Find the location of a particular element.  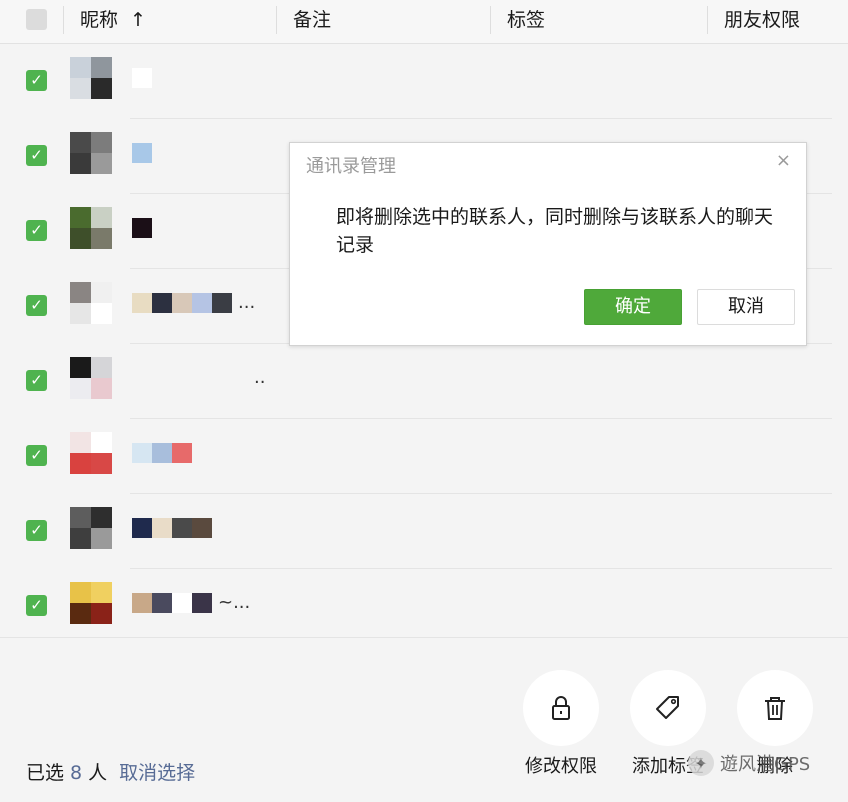

delete-circle is located at coordinates (775, 708).